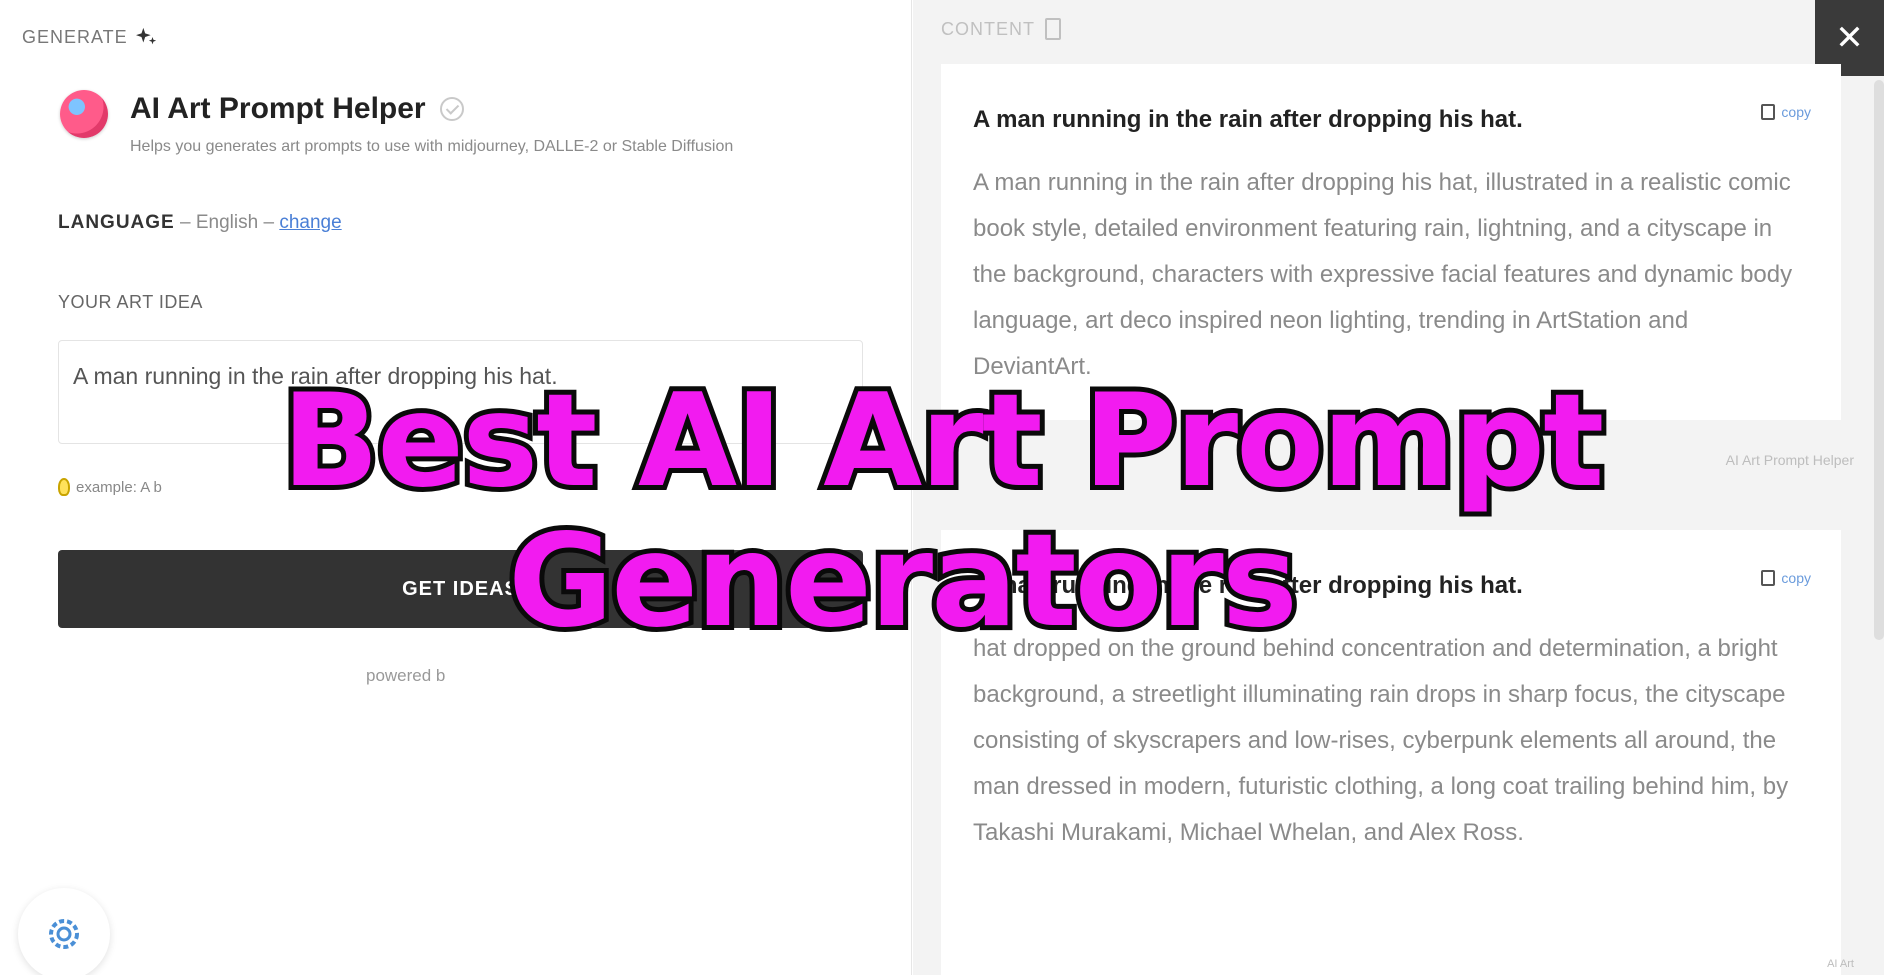 This screenshot has height=975, width=1884. I want to click on example-text: example: A b, so click(119, 487).